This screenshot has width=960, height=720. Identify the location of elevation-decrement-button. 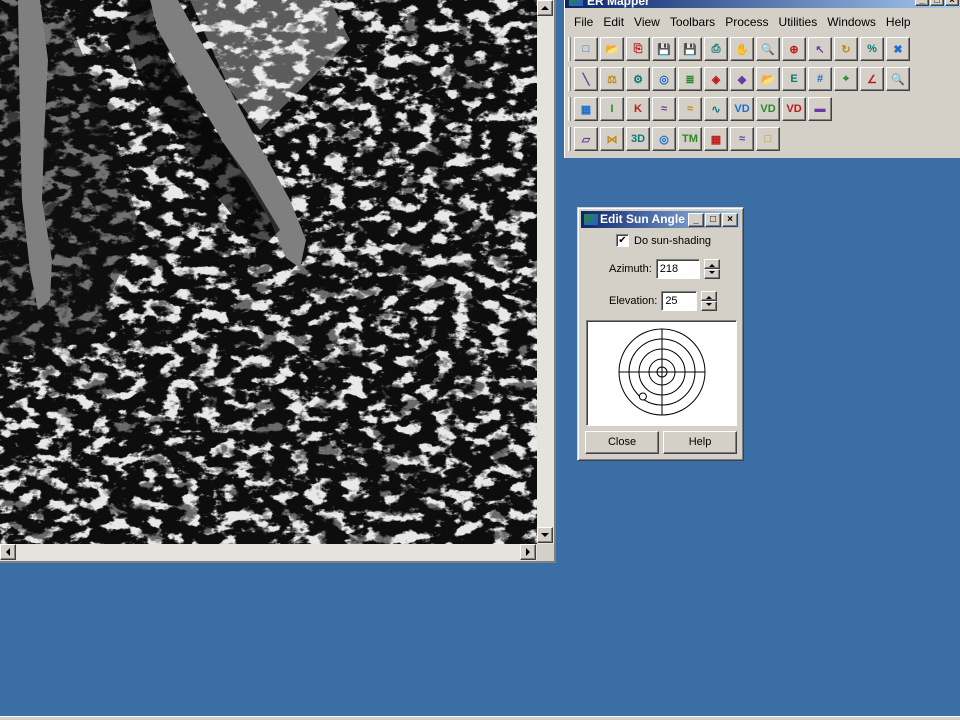
(709, 306).